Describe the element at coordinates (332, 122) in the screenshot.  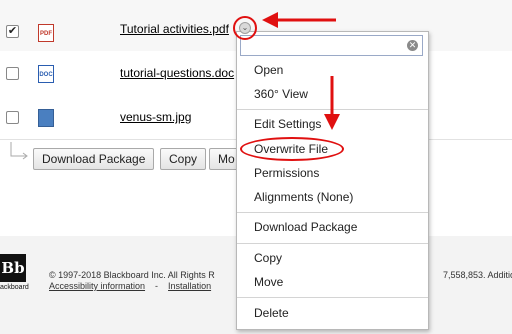
I see `annotation-arrowhead-down-icon` at that location.